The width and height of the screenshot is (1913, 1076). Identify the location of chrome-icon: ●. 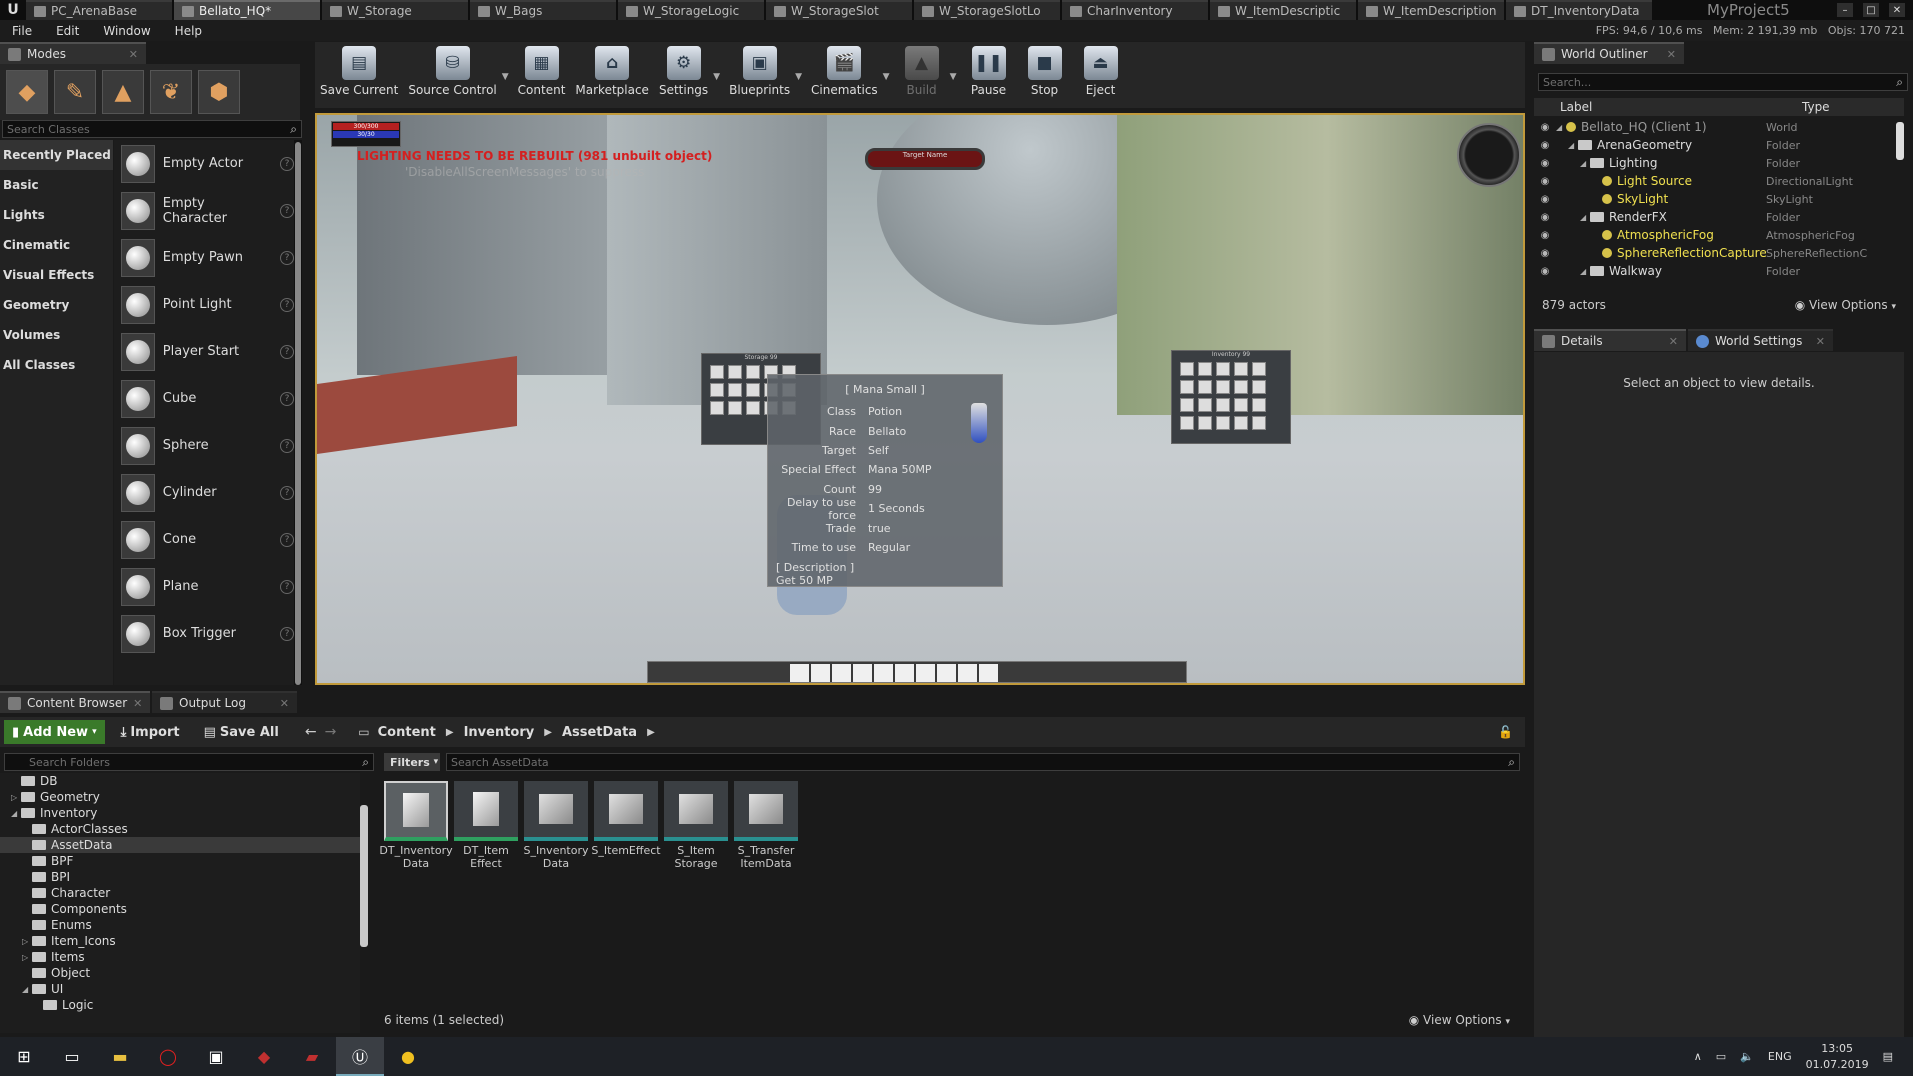
(408, 1056).